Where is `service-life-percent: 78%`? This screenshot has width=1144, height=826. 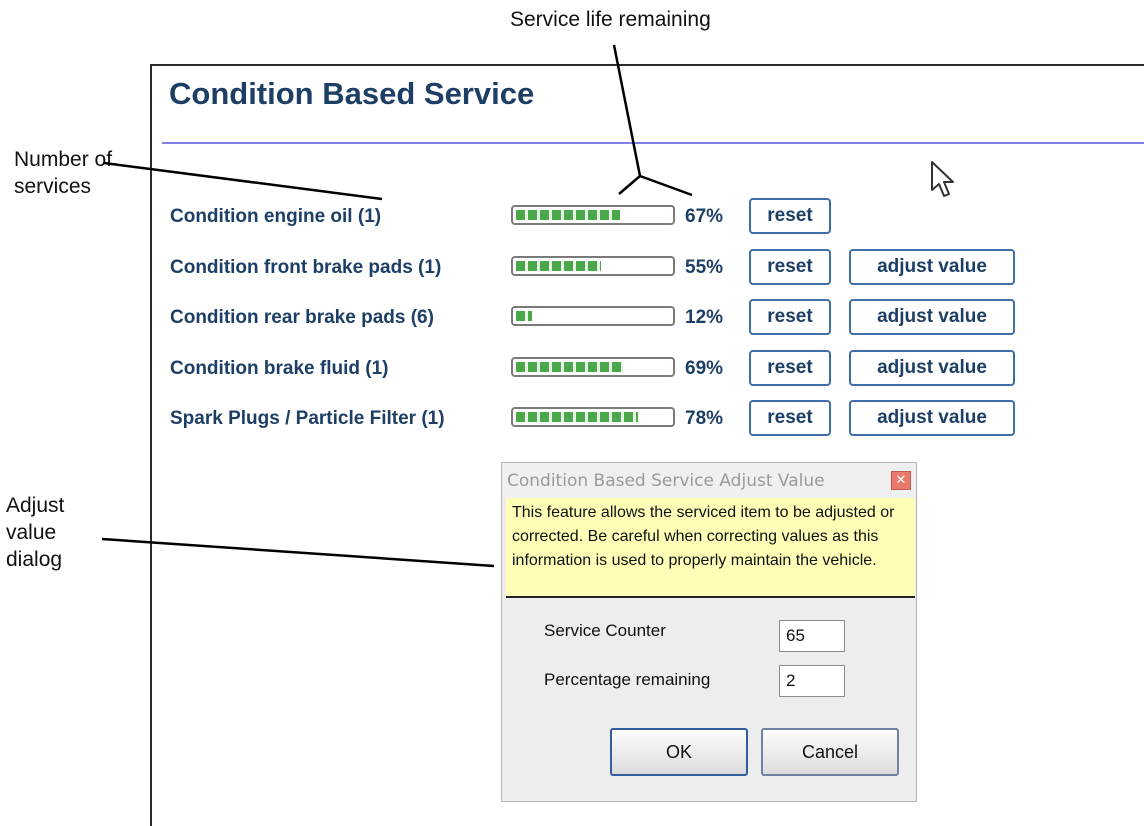 service-life-percent: 78% is located at coordinates (704, 418).